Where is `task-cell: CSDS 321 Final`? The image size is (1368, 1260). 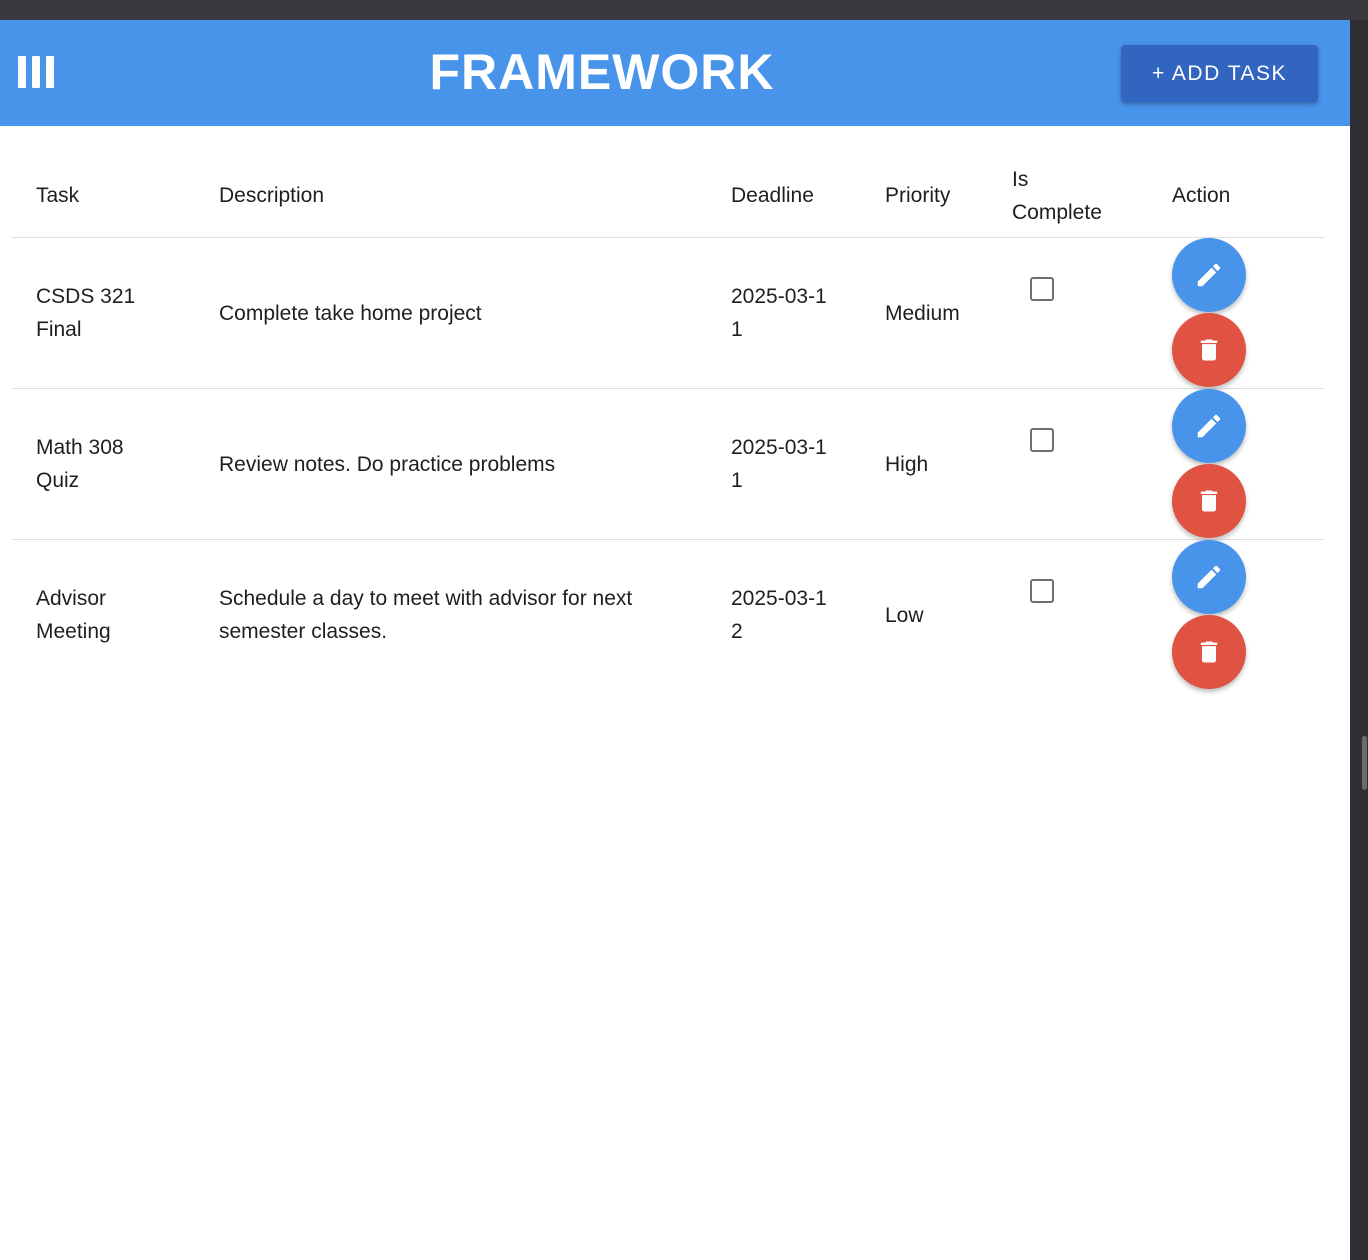 task-cell: CSDS 321 Final is located at coordinates (115, 313).